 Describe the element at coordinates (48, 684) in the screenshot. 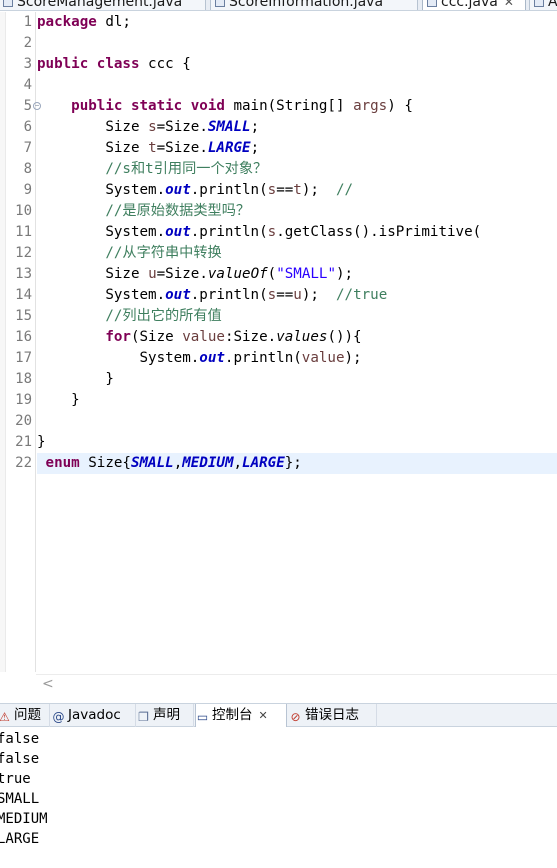

I see `scroll-left-icon: <` at that location.